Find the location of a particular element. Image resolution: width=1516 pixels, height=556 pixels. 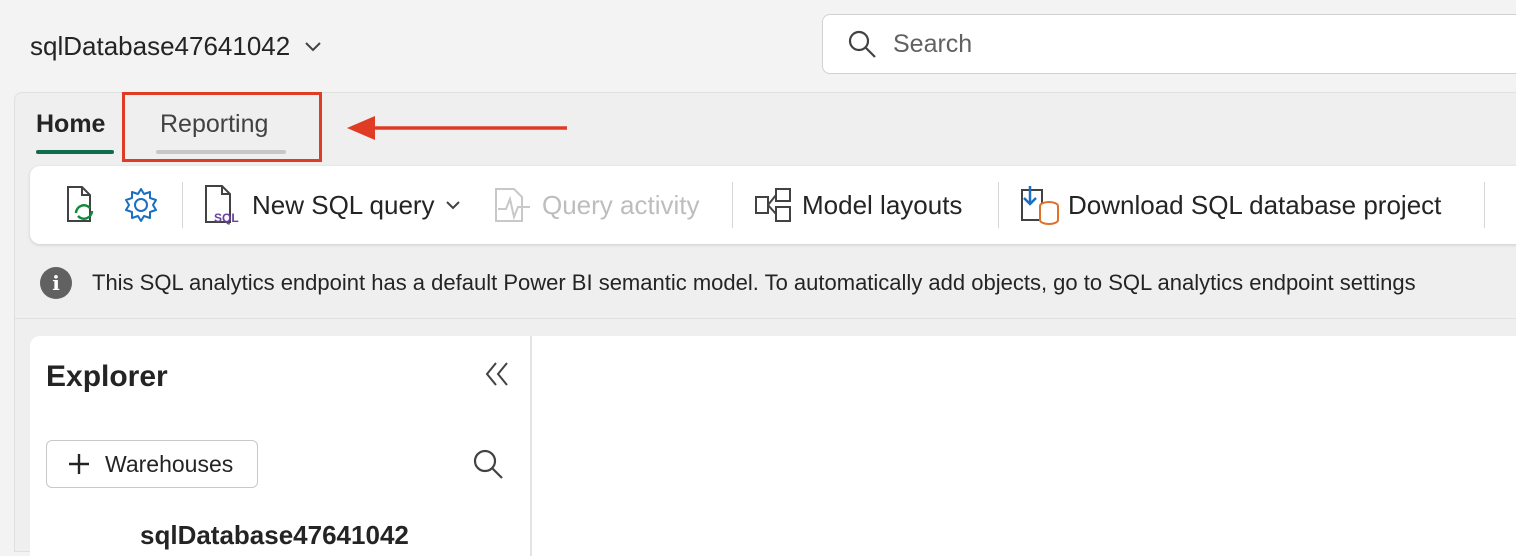

refresh-icon is located at coordinates (80, 205).